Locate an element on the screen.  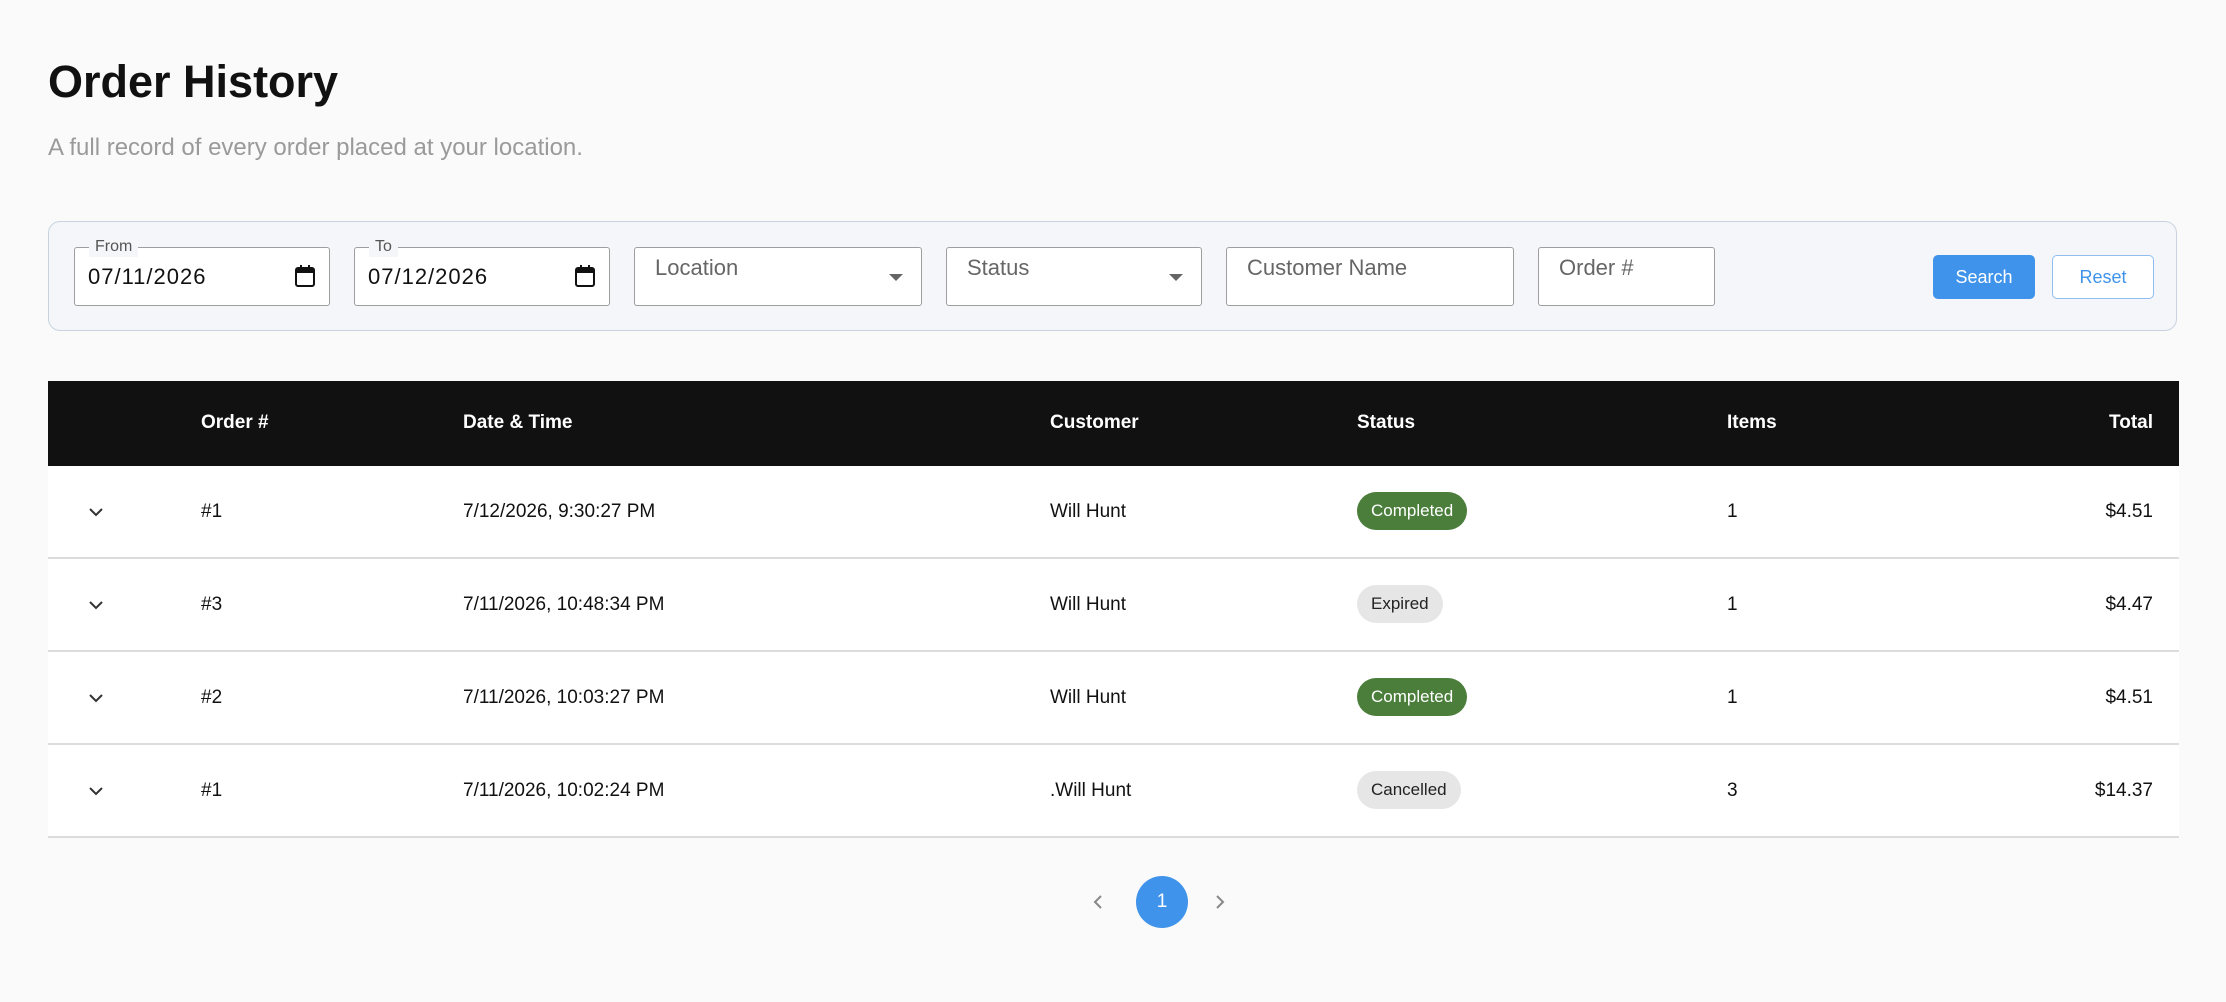
from-date-field: From 07/11/2026 is located at coordinates (202, 271).